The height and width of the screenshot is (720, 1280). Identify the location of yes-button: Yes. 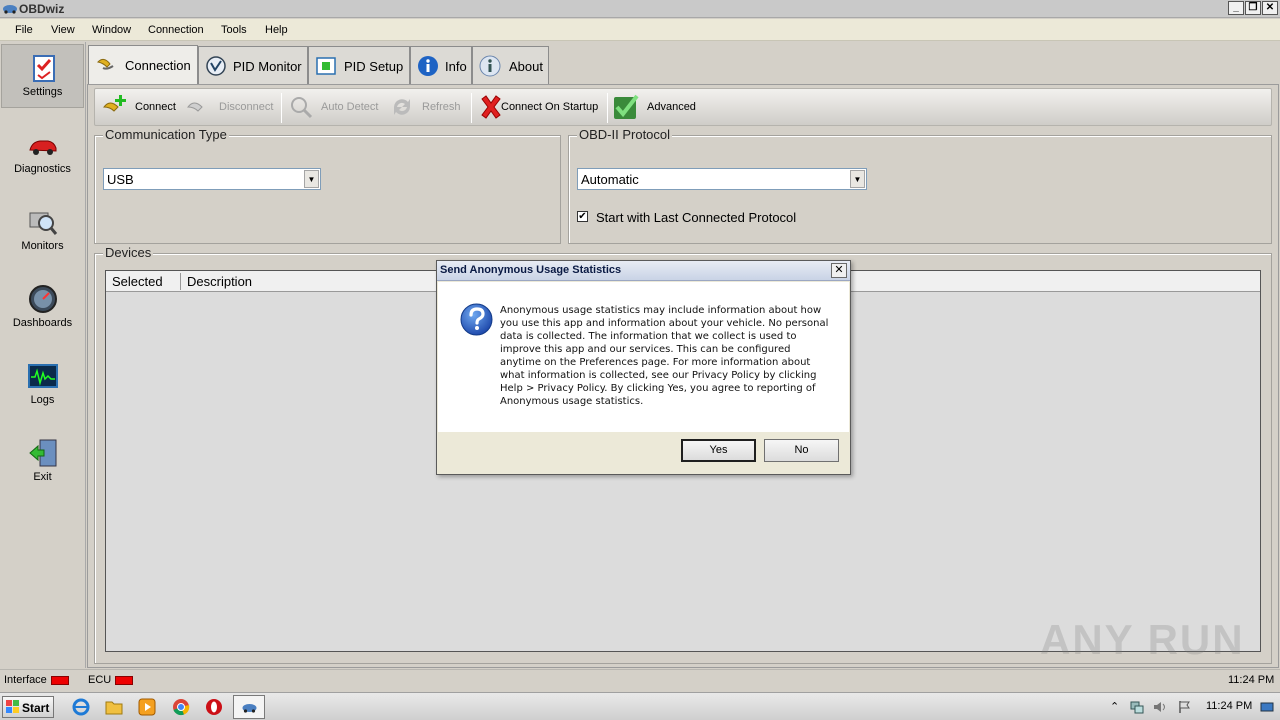
(718, 450).